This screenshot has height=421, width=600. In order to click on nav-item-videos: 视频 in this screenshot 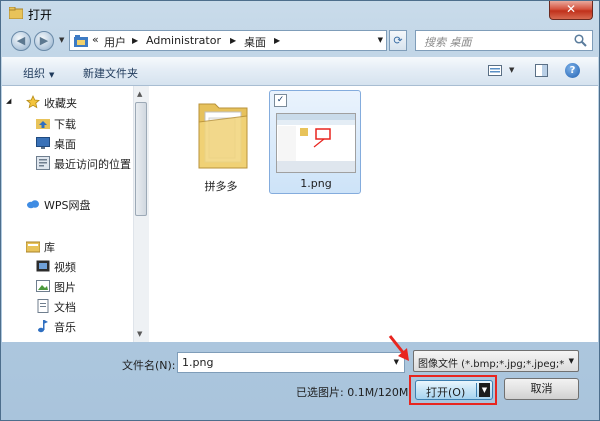, I will do `click(67, 266)`.